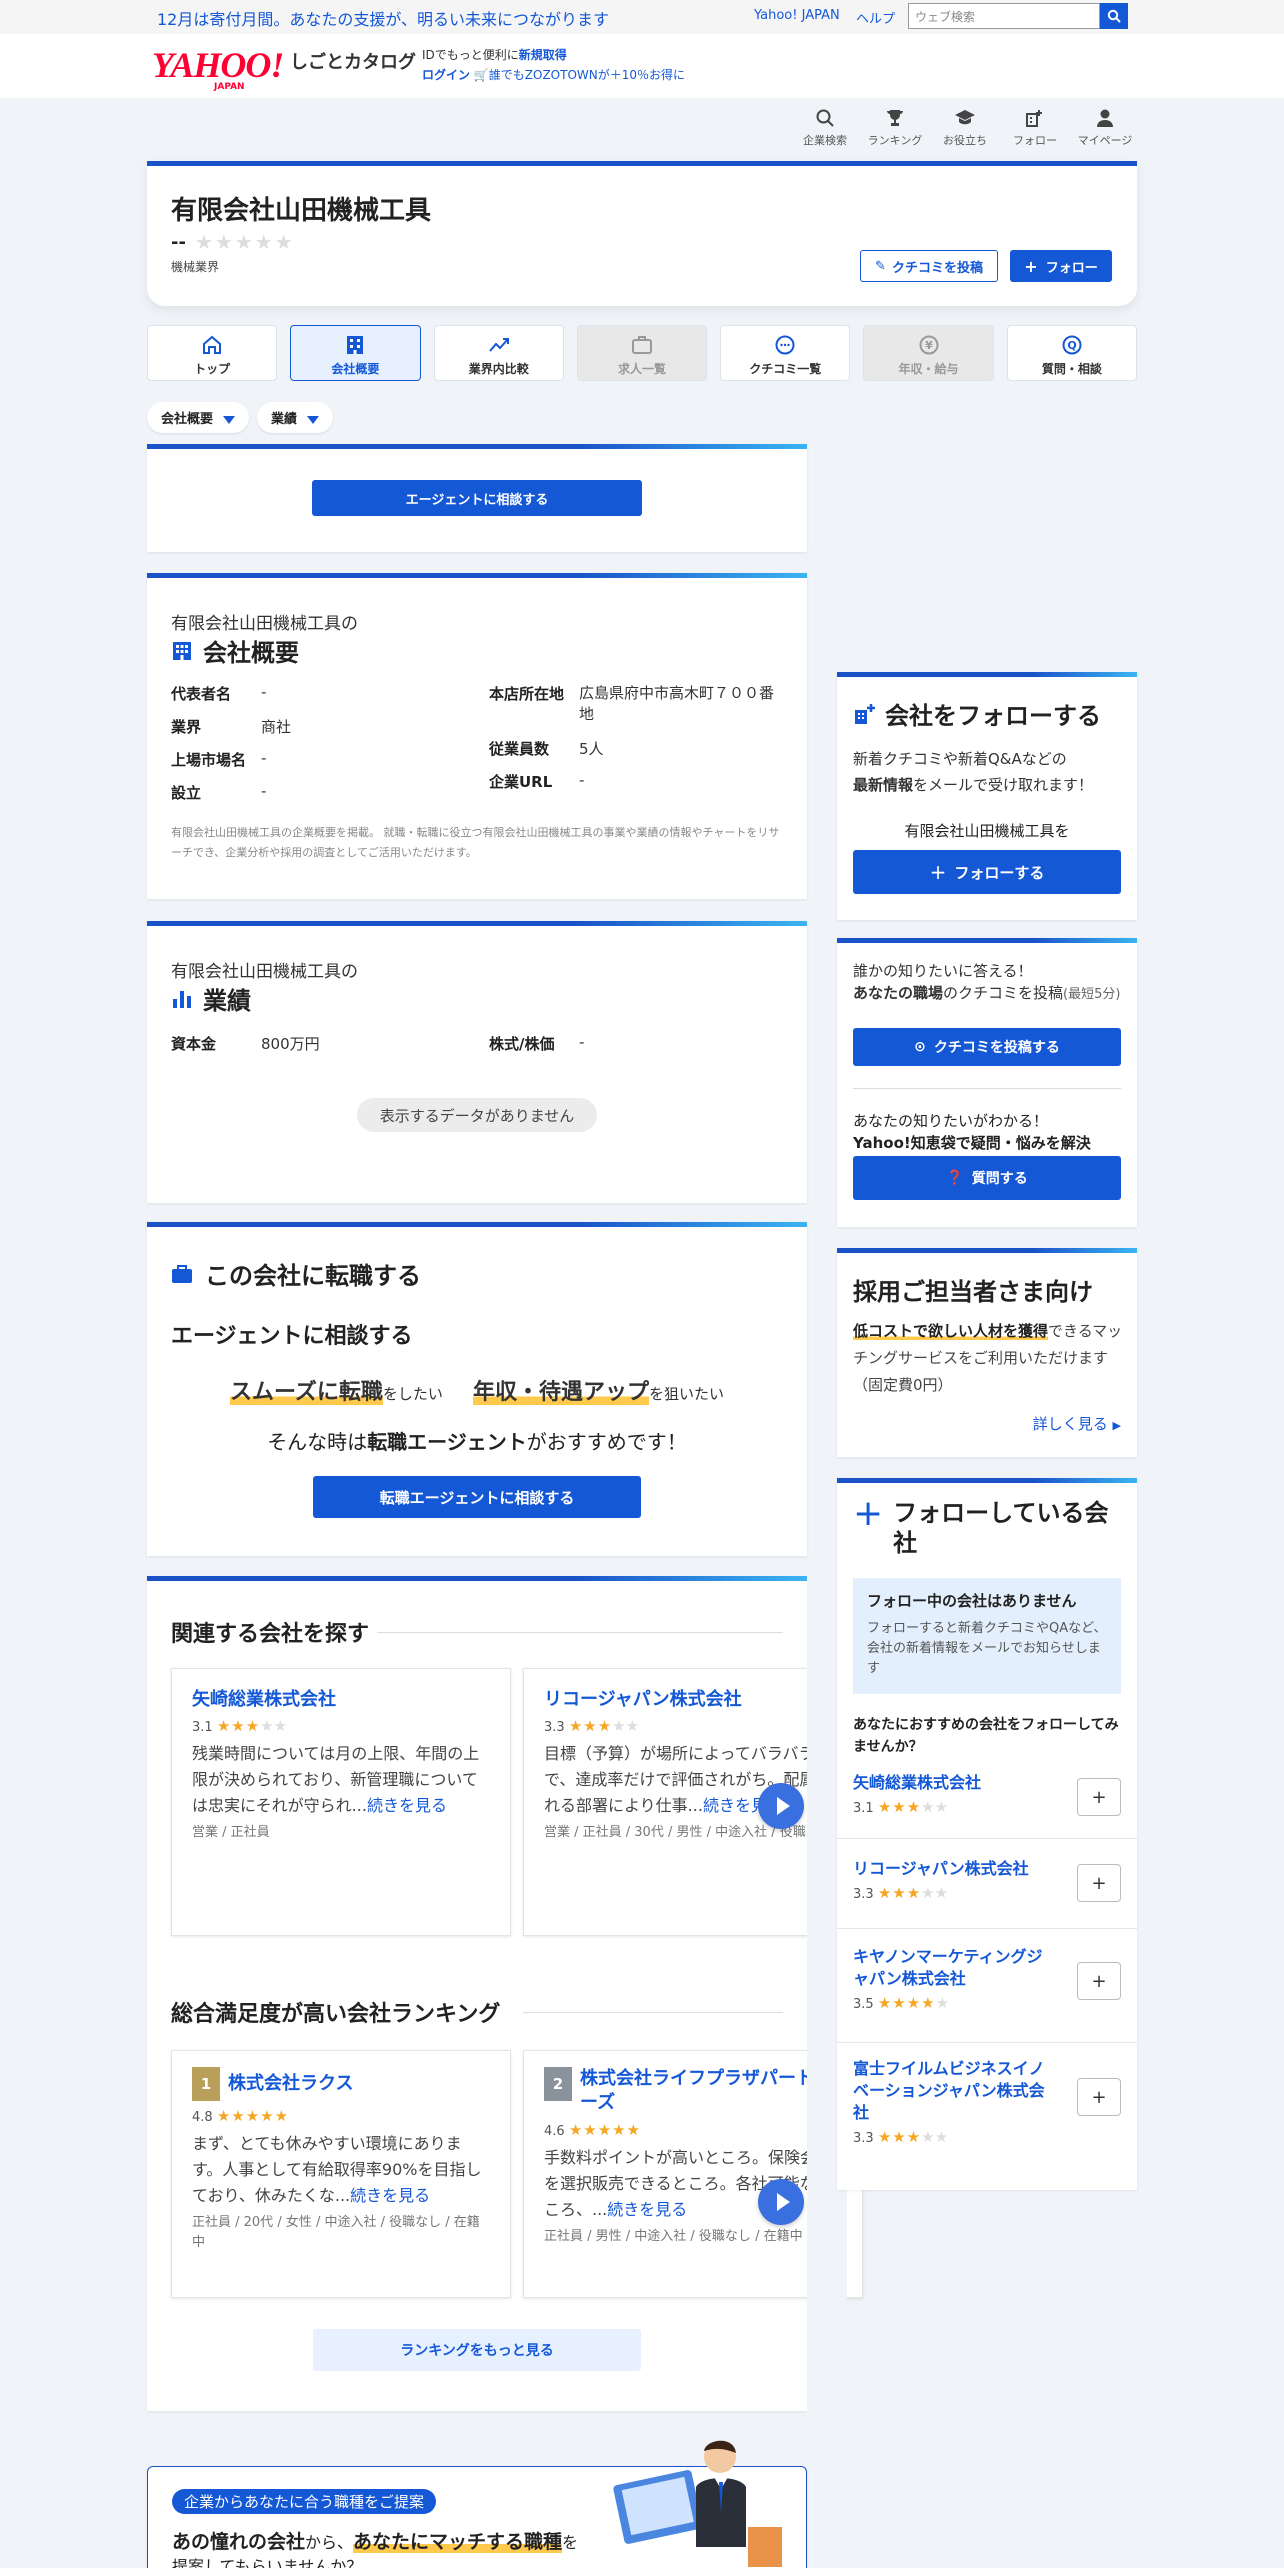 Image resolution: width=1284 pixels, height=2568 pixels. What do you see at coordinates (1061, 266) in the screenshot?
I see `follow-button: + フォロー` at bounding box center [1061, 266].